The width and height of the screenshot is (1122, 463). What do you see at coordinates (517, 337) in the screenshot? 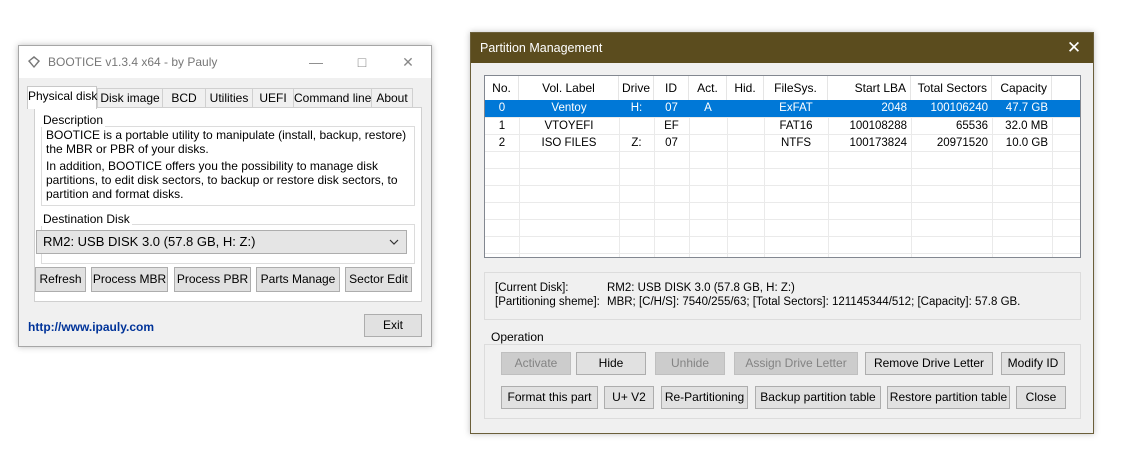
I see `operation-label: Operation` at bounding box center [517, 337].